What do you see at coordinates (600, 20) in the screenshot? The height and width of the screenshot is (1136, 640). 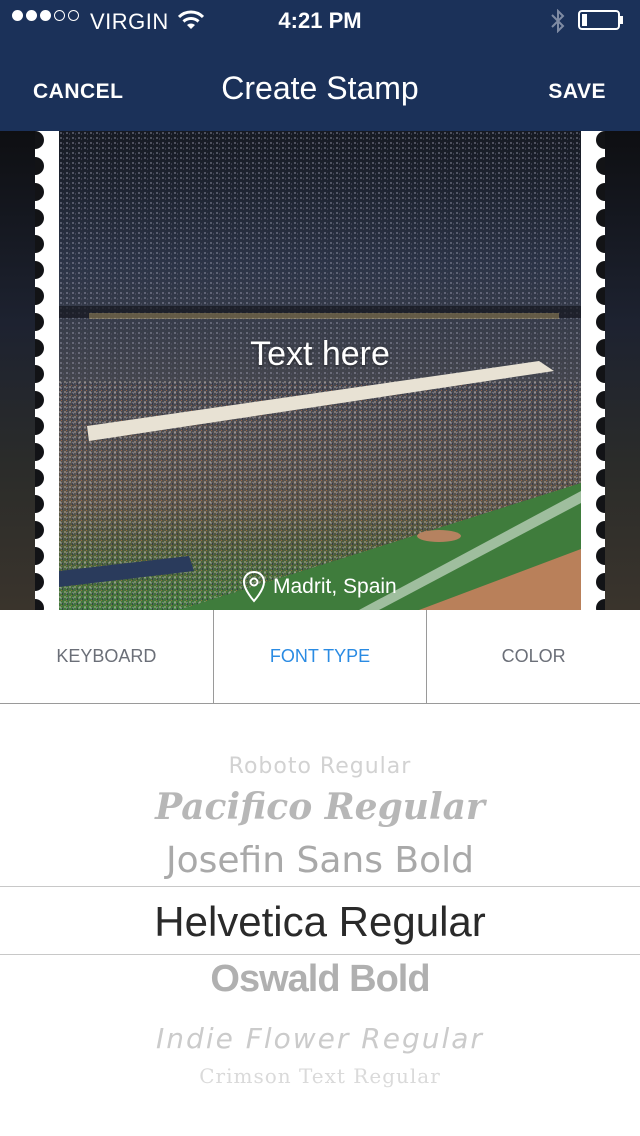 I see `battery-icon` at bounding box center [600, 20].